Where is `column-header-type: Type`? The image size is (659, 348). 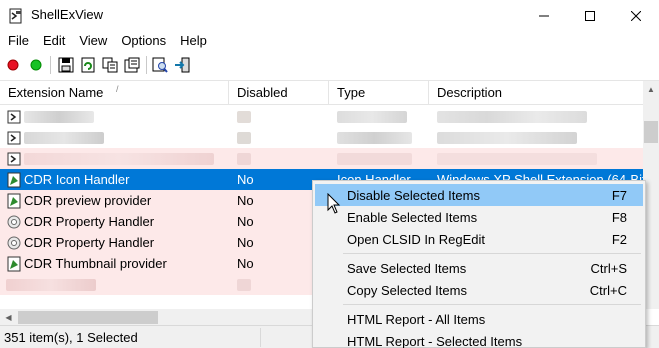 column-header-type: Type is located at coordinates (379, 93).